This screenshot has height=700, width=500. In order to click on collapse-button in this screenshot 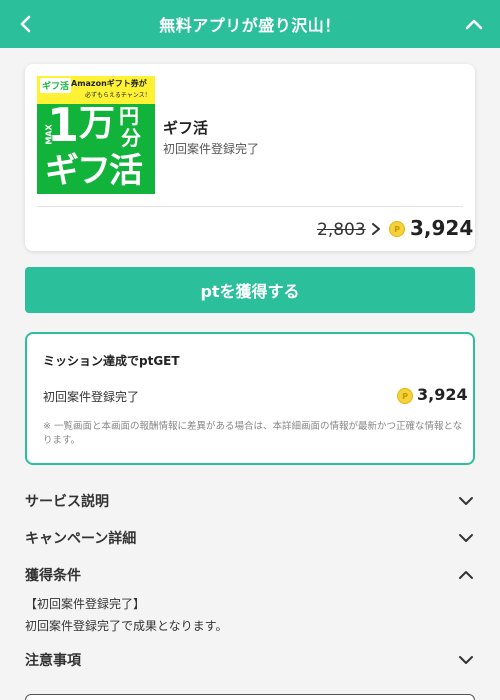, I will do `click(474, 24)`.